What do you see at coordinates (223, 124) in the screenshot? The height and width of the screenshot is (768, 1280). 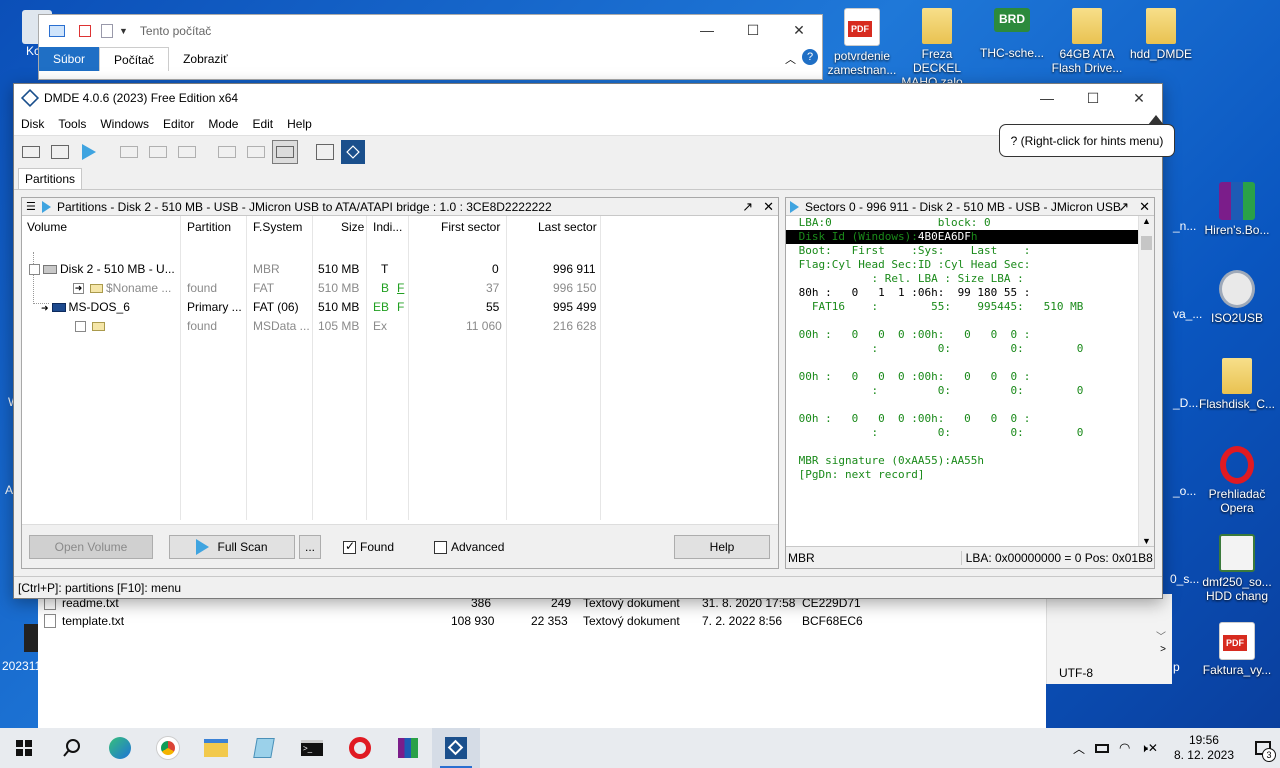 I see `menu-mode: Mode` at bounding box center [223, 124].